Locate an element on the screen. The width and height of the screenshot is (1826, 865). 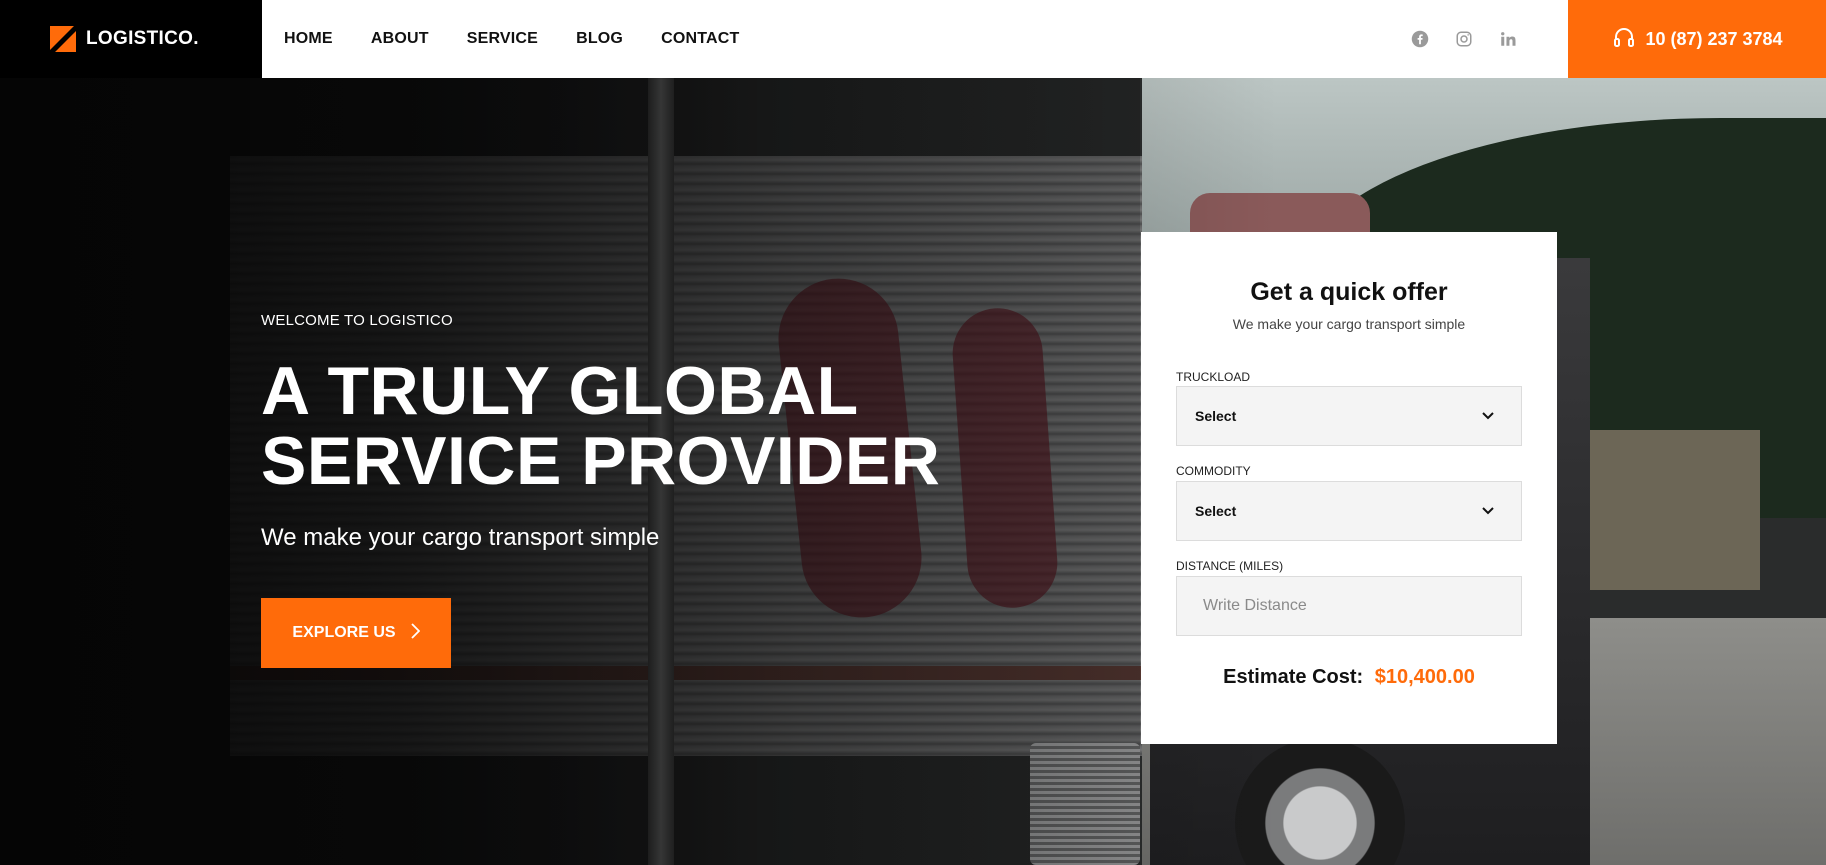
facebook-icon is located at coordinates (1420, 39).